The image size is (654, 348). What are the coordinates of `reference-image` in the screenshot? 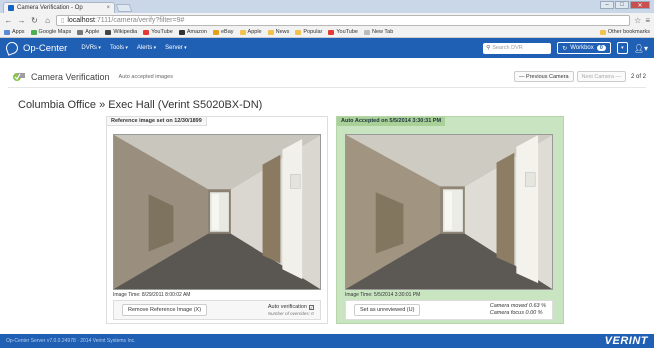 It's located at (217, 212).